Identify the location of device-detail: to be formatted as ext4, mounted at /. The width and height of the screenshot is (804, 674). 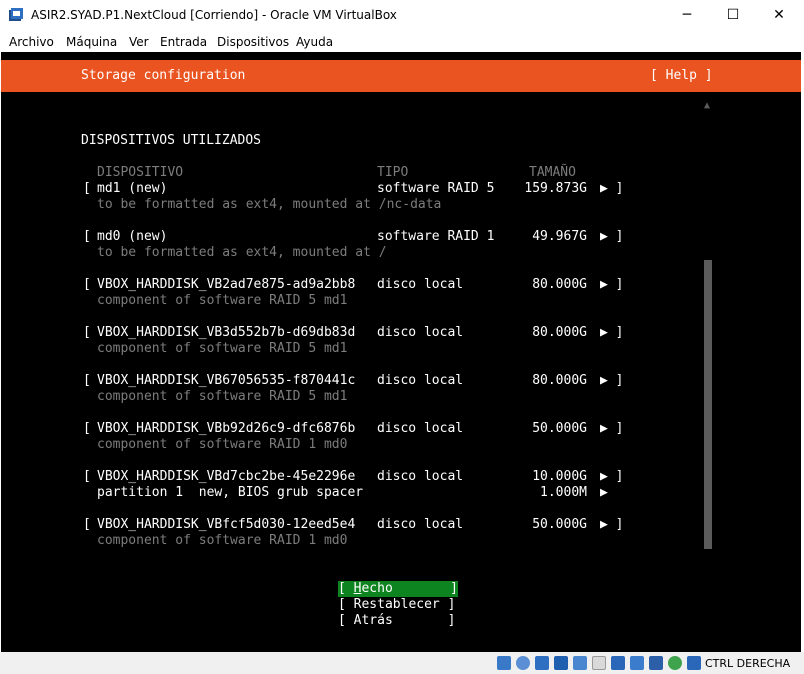
(242, 252).